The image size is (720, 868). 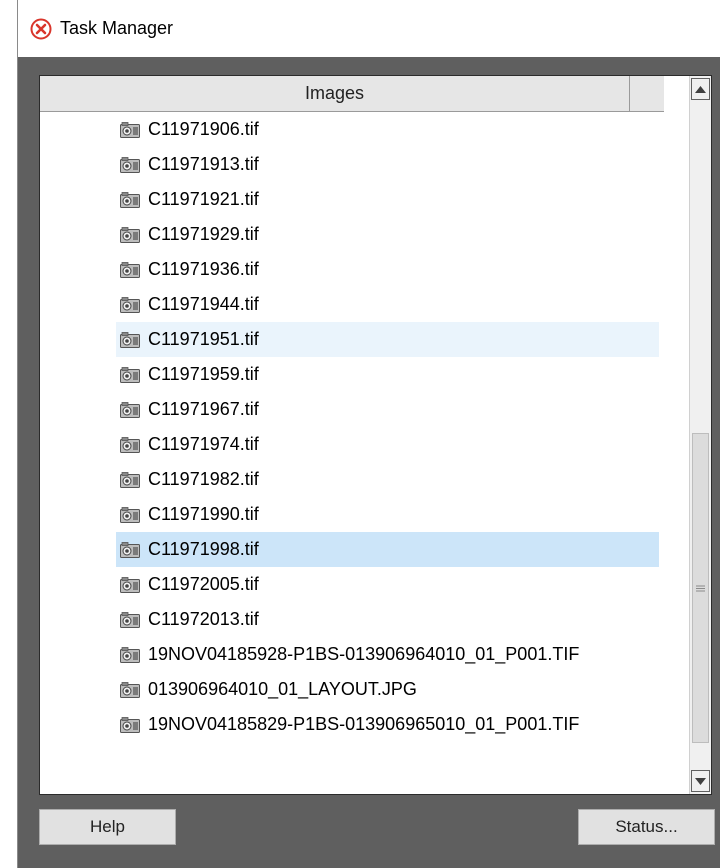 I want to click on list-item-label: C11971967.tif, so click(x=203, y=409).